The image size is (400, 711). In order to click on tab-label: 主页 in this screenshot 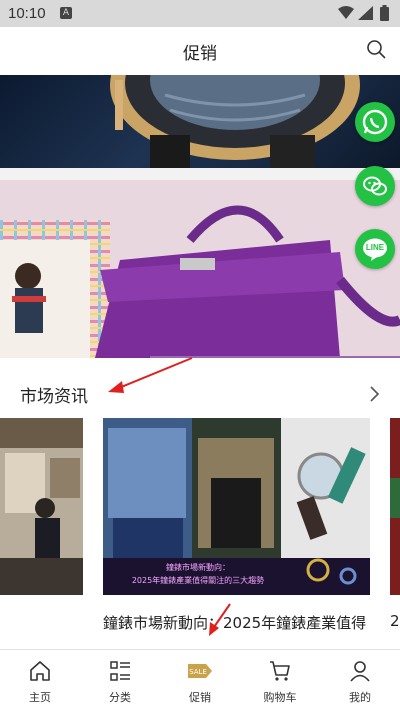, I will do `click(40, 697)`.